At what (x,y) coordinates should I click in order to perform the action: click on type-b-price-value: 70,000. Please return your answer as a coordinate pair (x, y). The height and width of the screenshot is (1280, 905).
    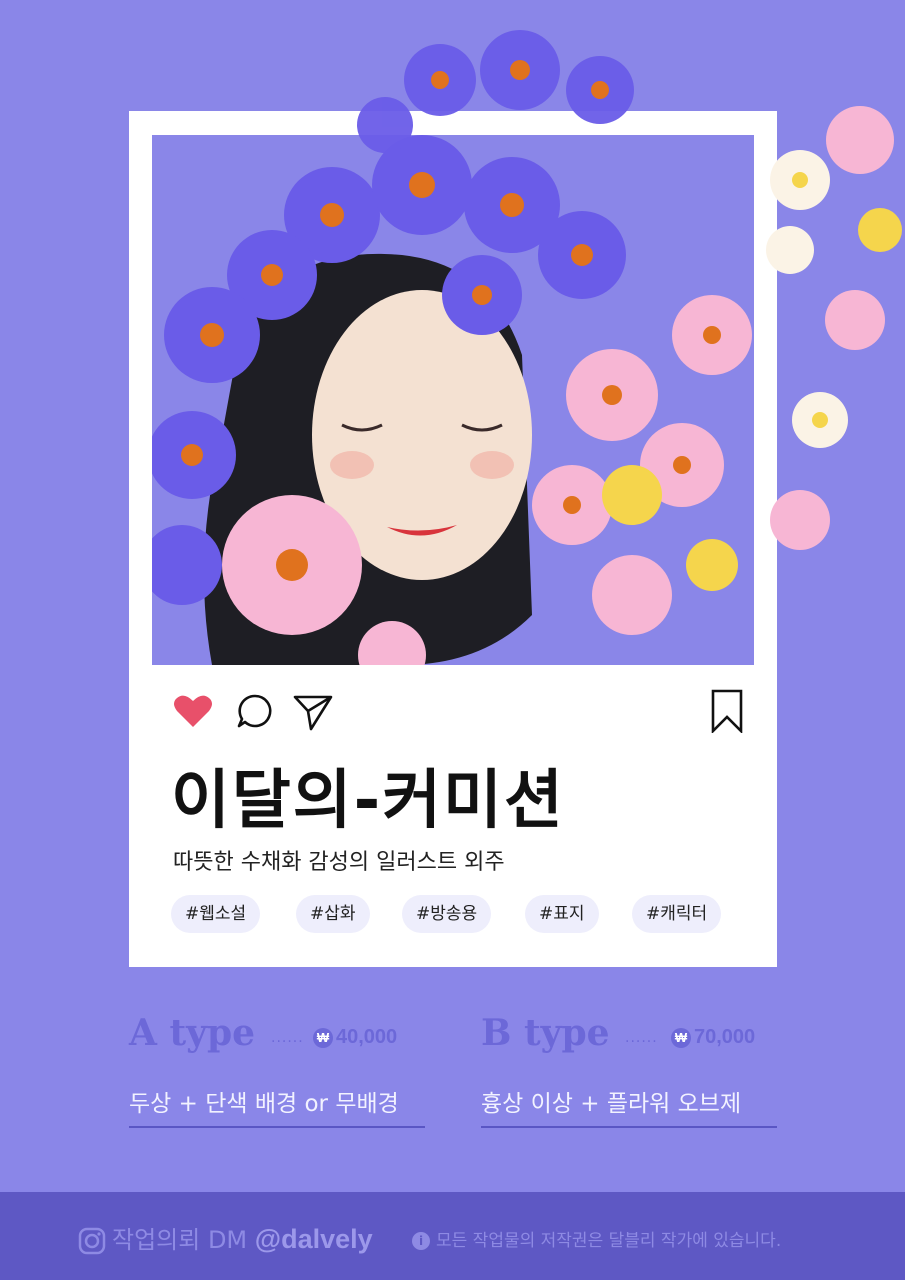
    Looking at the image, I should click on (725, 1037).